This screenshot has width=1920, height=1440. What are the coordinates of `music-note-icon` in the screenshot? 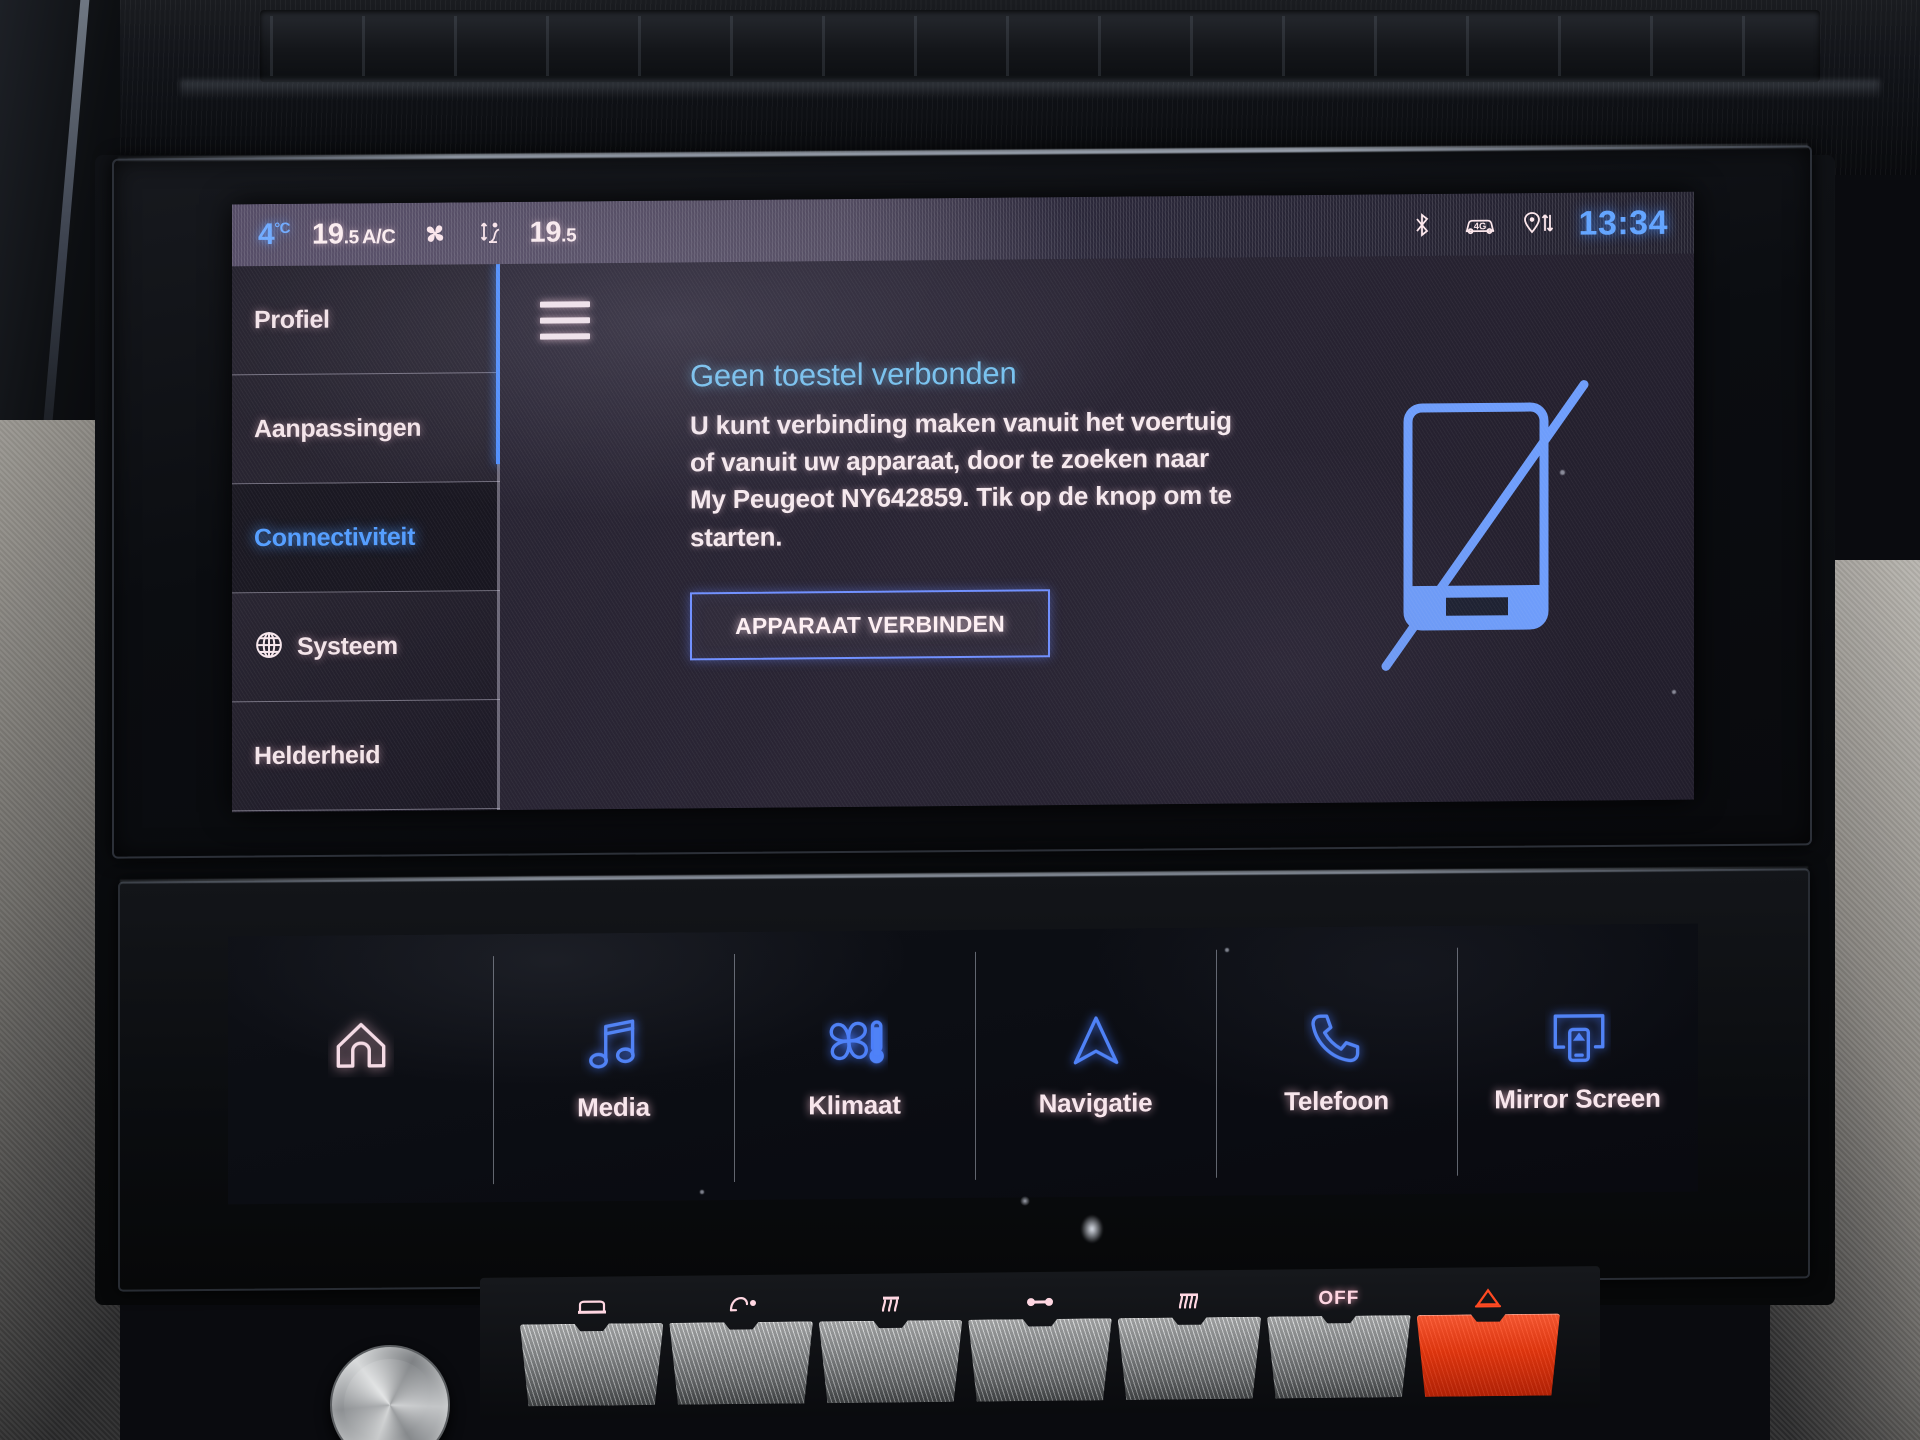 It's located at (614, 1044).